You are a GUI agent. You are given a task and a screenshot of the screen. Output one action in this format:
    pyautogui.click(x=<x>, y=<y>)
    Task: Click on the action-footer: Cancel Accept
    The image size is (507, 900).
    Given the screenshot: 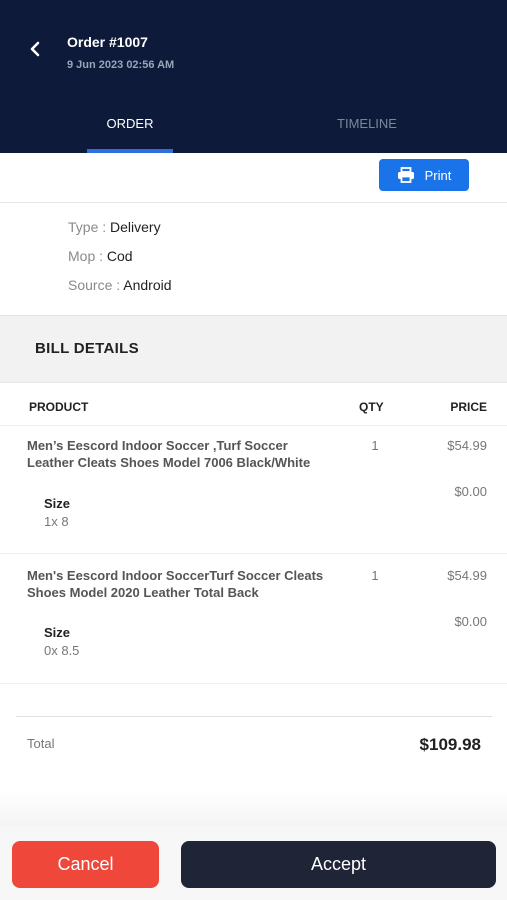 What is the action you would take?
    pyautogui.click(x=253, y=863)
    